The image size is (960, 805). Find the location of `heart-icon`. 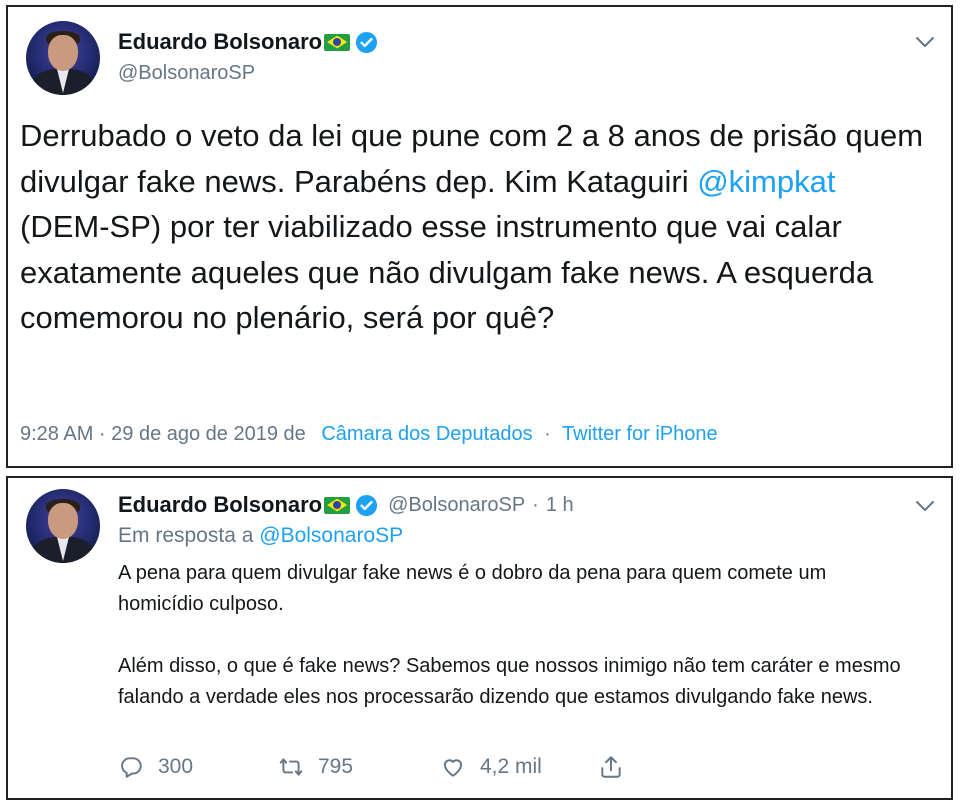

heart-icon is located at coordinates (453, 768).